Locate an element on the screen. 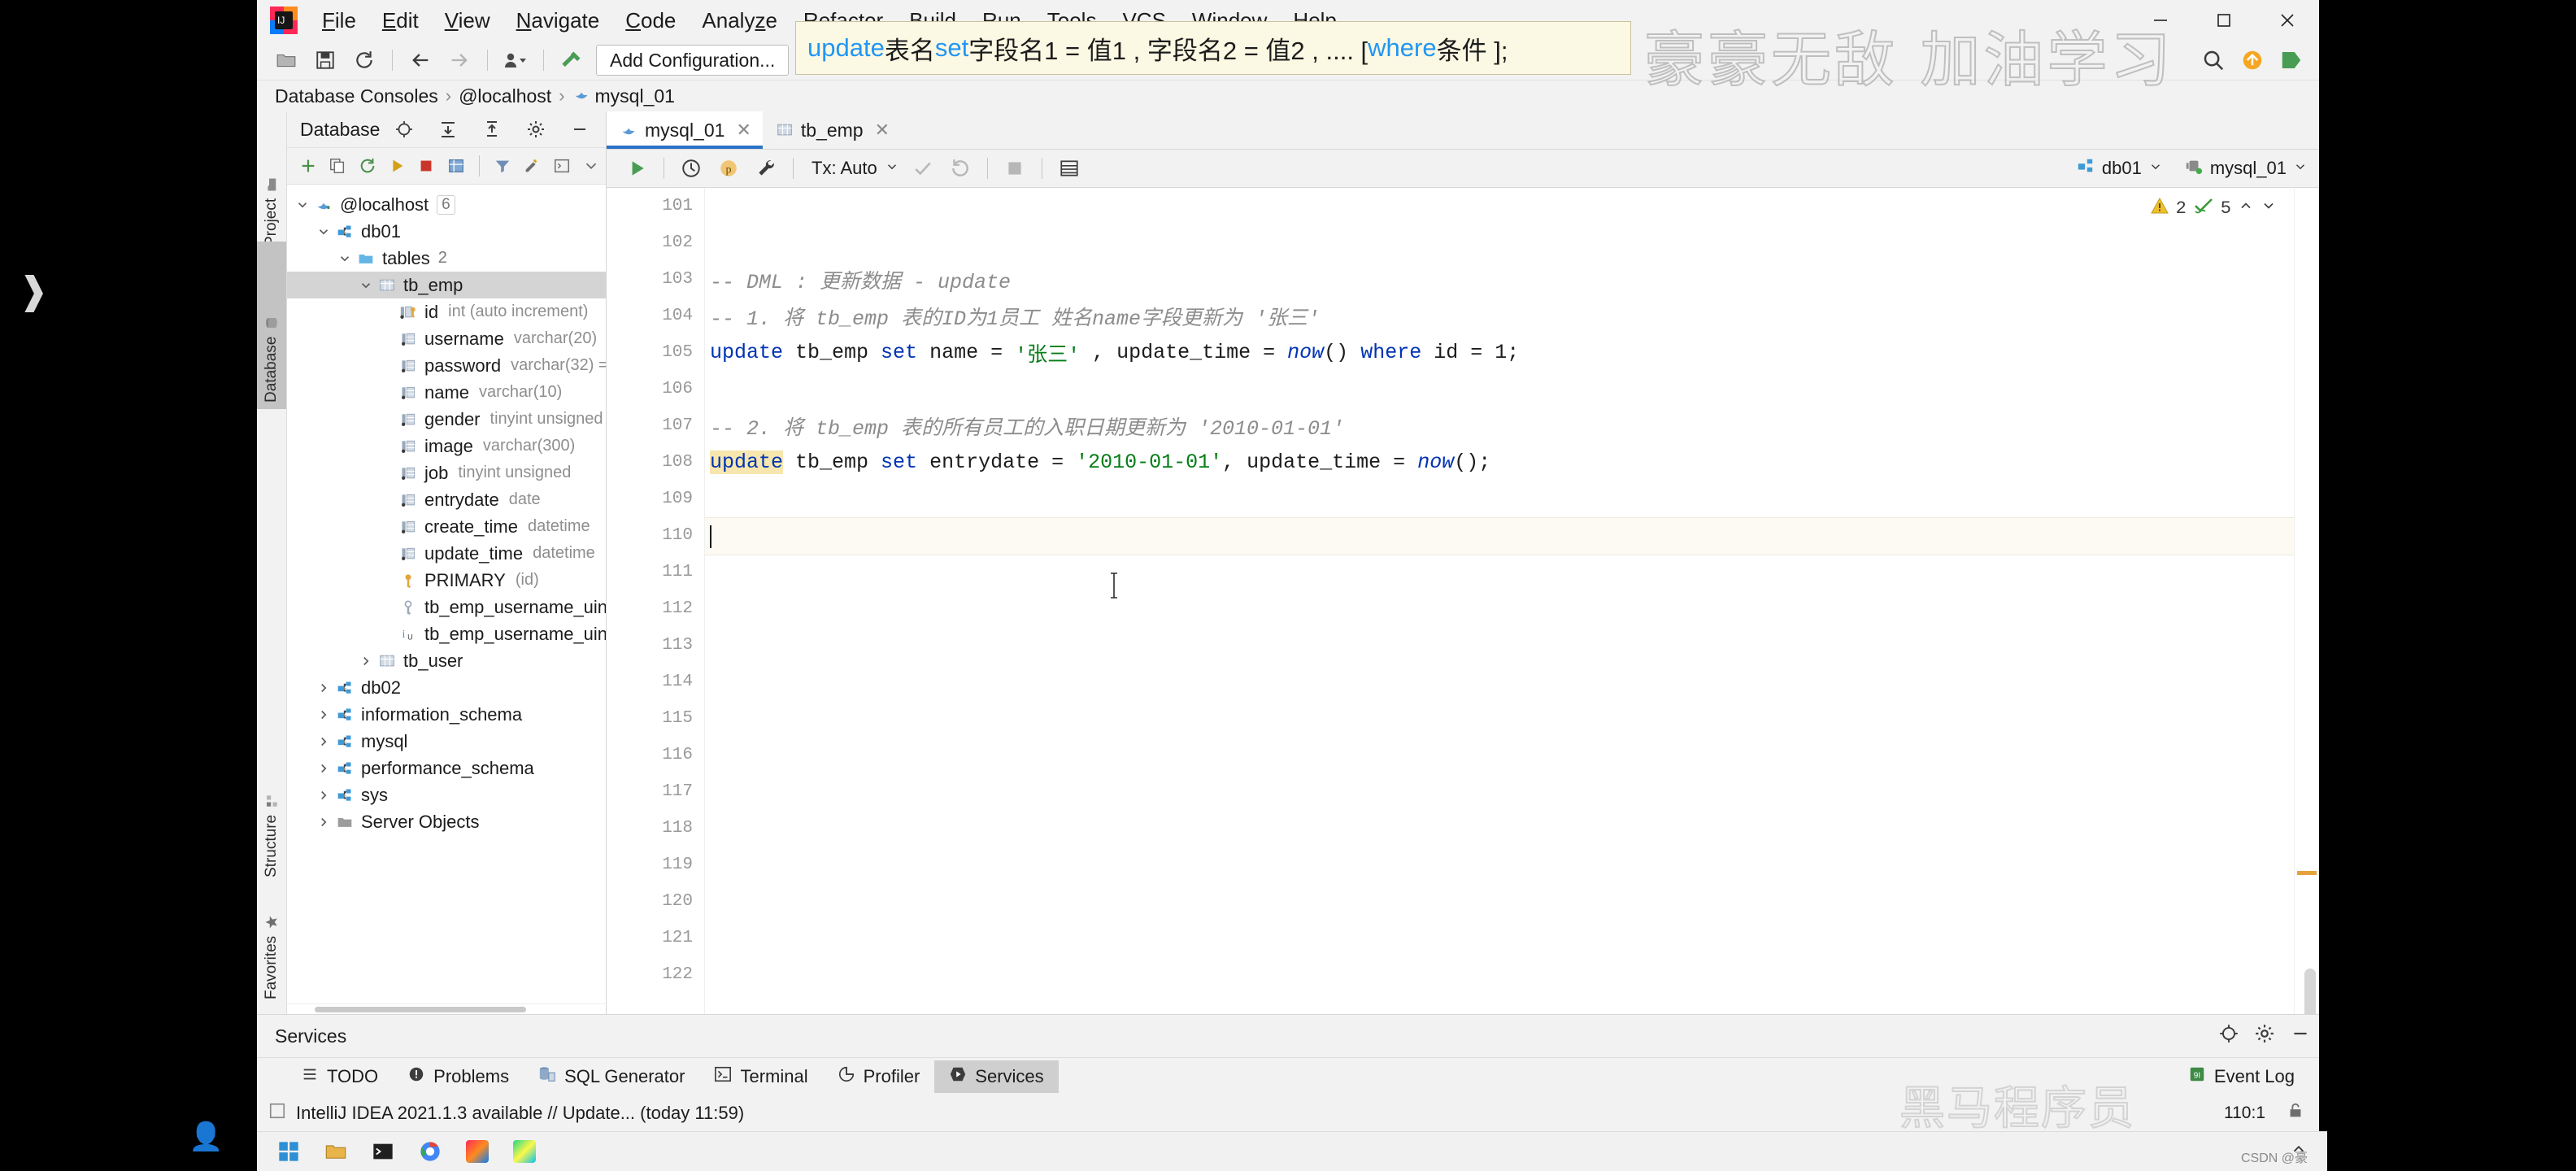 This screenshot has width=2576, height=1171. open-folder-icon is located at coordinates (286, 60).